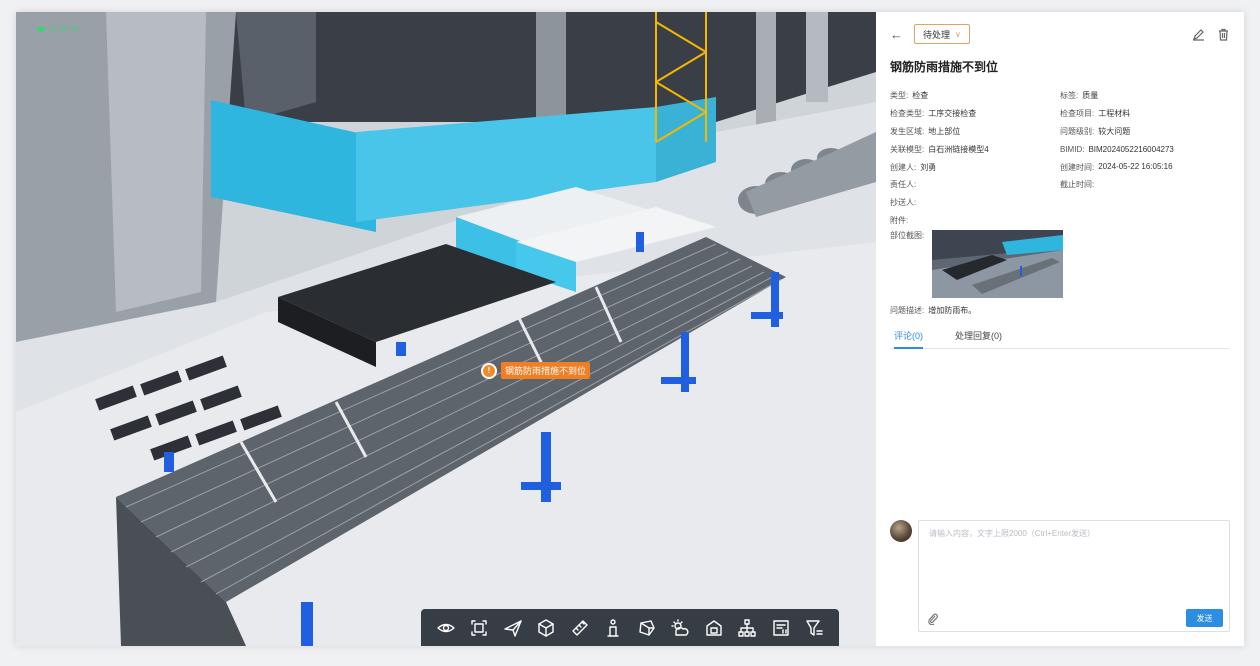 This screenshot has width=1260, height=666. I want to click on tab-comments: 评论(0), so click(908, 339).